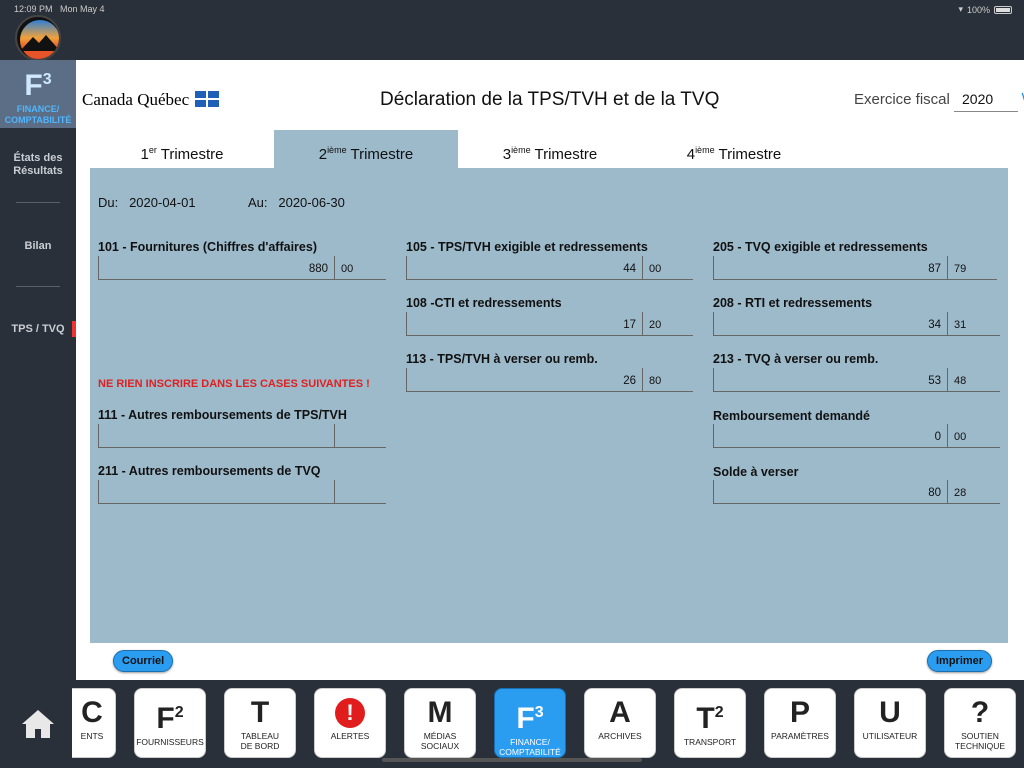  I want to click on field-213-dollars: 53, so click(831, 379).